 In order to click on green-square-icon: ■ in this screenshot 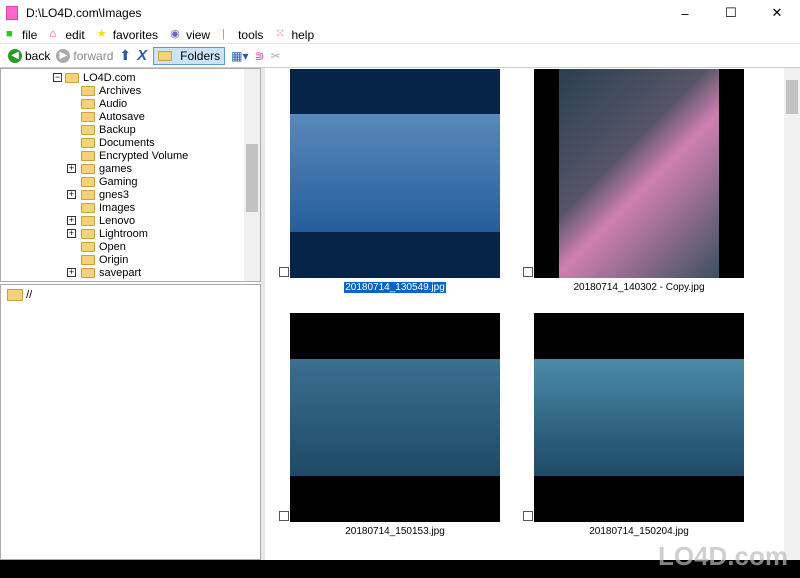, I will do `click(9, 34)`.